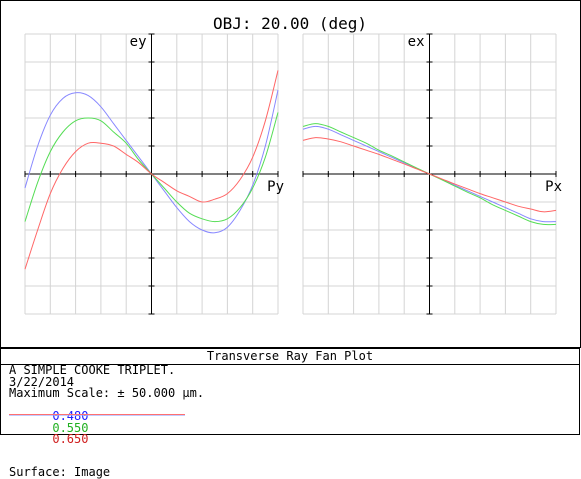 This screenshot has height=479, width=581. Describe the element at coordinates (416, 42) in the screenshot. I see `y-axis-label: ex` at that location.